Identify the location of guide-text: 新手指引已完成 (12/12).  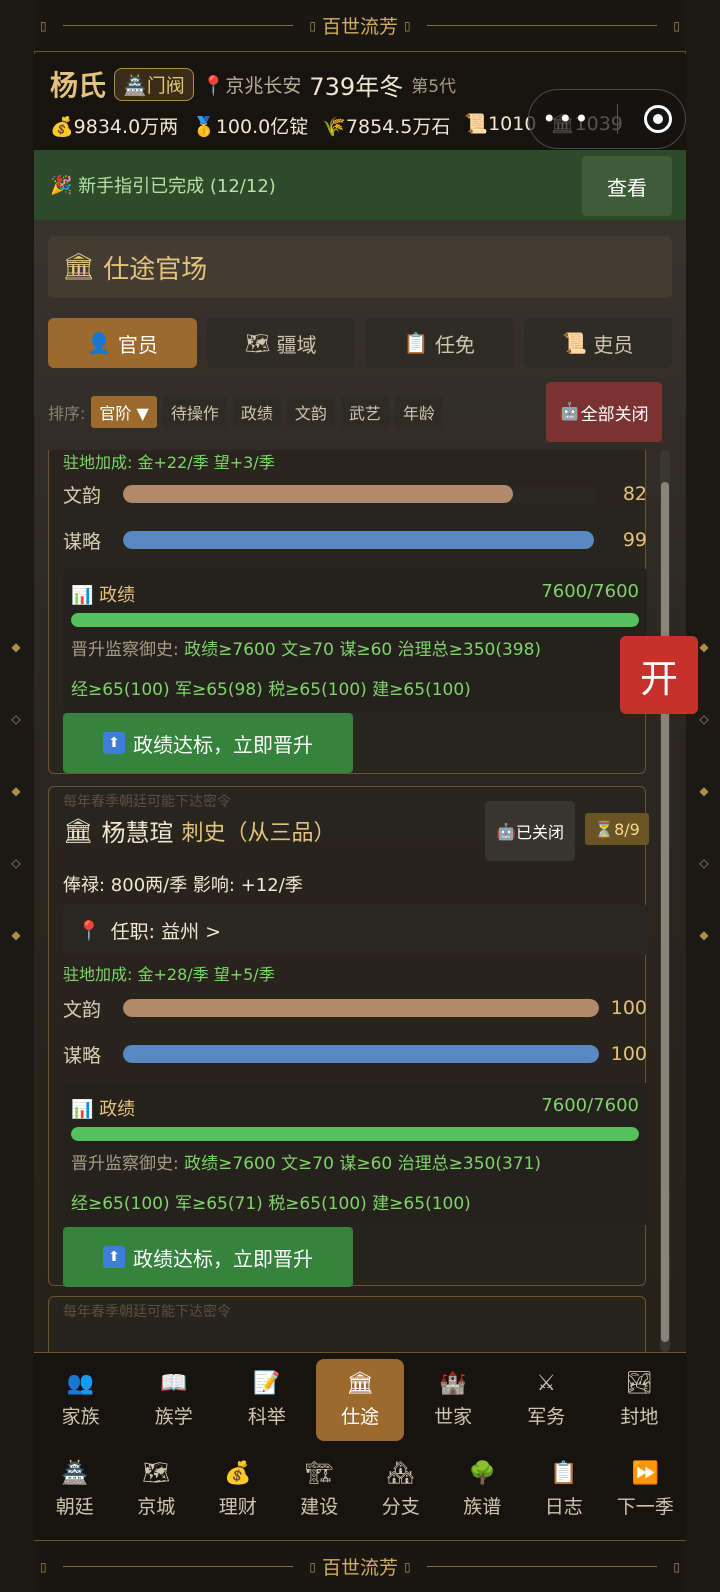
(177, 186).